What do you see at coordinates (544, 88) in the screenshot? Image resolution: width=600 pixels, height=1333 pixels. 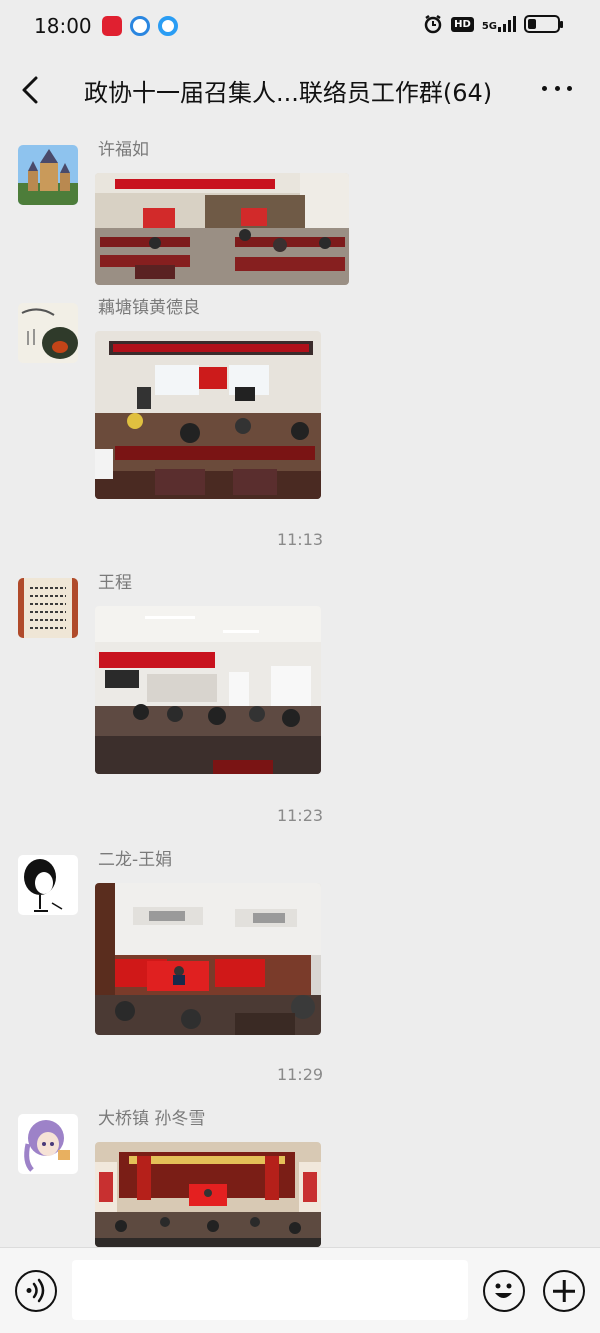 I see `more-icon` at bounding box center [544, 88].